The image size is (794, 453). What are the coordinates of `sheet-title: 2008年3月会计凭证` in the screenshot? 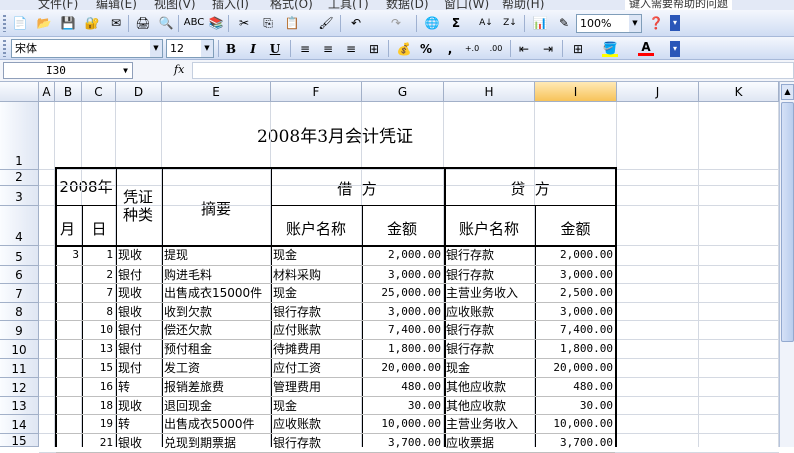 It's located at (335, 134).